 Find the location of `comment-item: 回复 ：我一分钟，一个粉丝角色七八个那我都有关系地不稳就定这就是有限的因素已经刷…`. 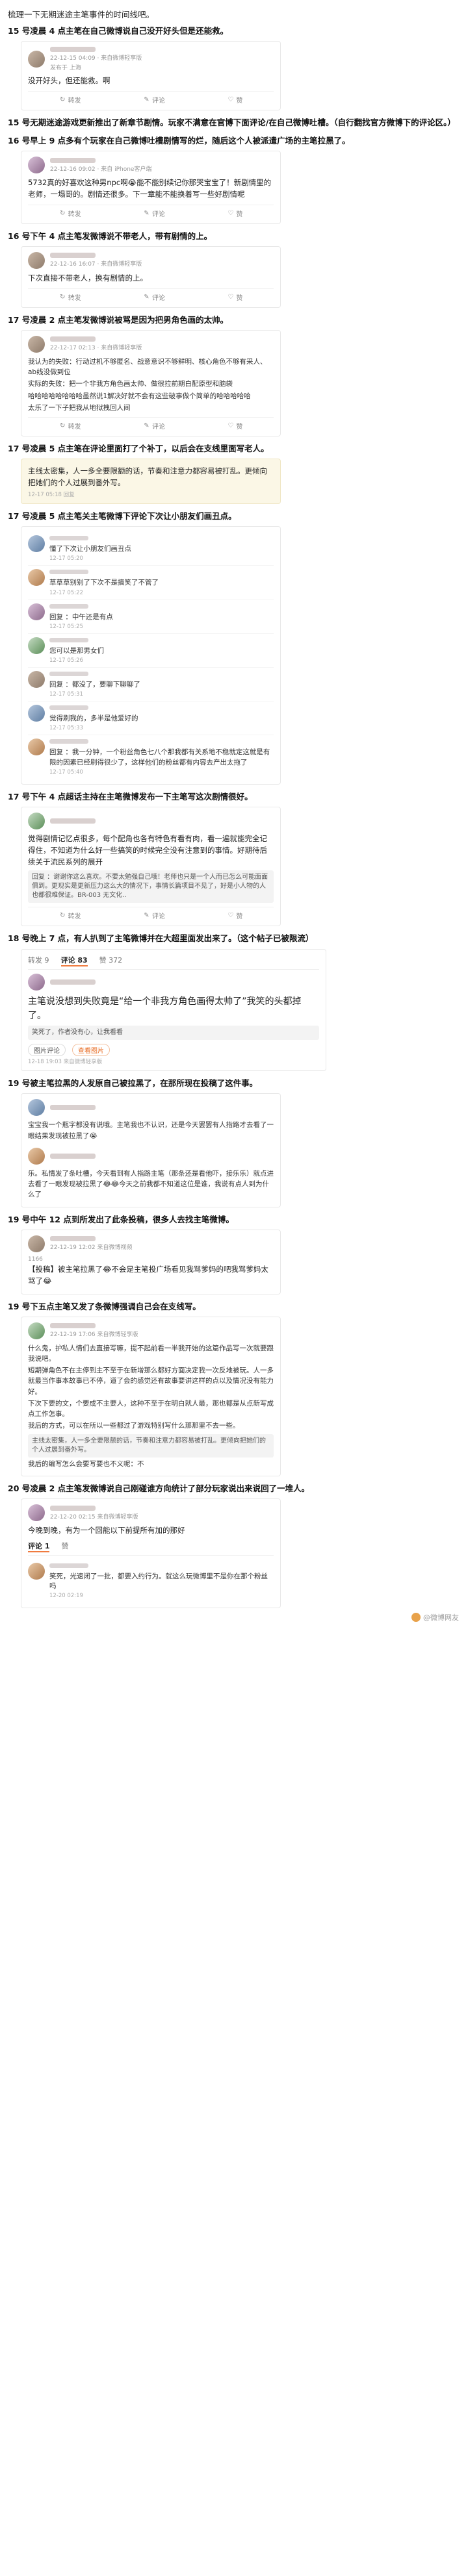

comment-item: 回复 ：我一分钟，一个粉丝角色七八个那我都有关系地不稳就定这就是有限的因素已经刷… is located at coordinates (151, 757).